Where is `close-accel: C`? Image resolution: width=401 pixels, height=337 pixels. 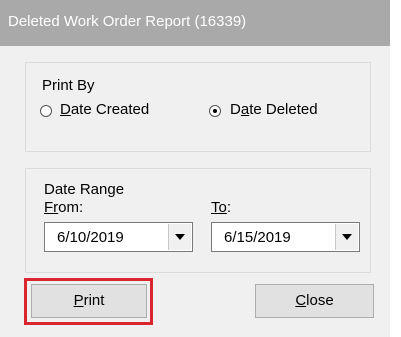
close-accel: C is located at coordinates (301, 300).